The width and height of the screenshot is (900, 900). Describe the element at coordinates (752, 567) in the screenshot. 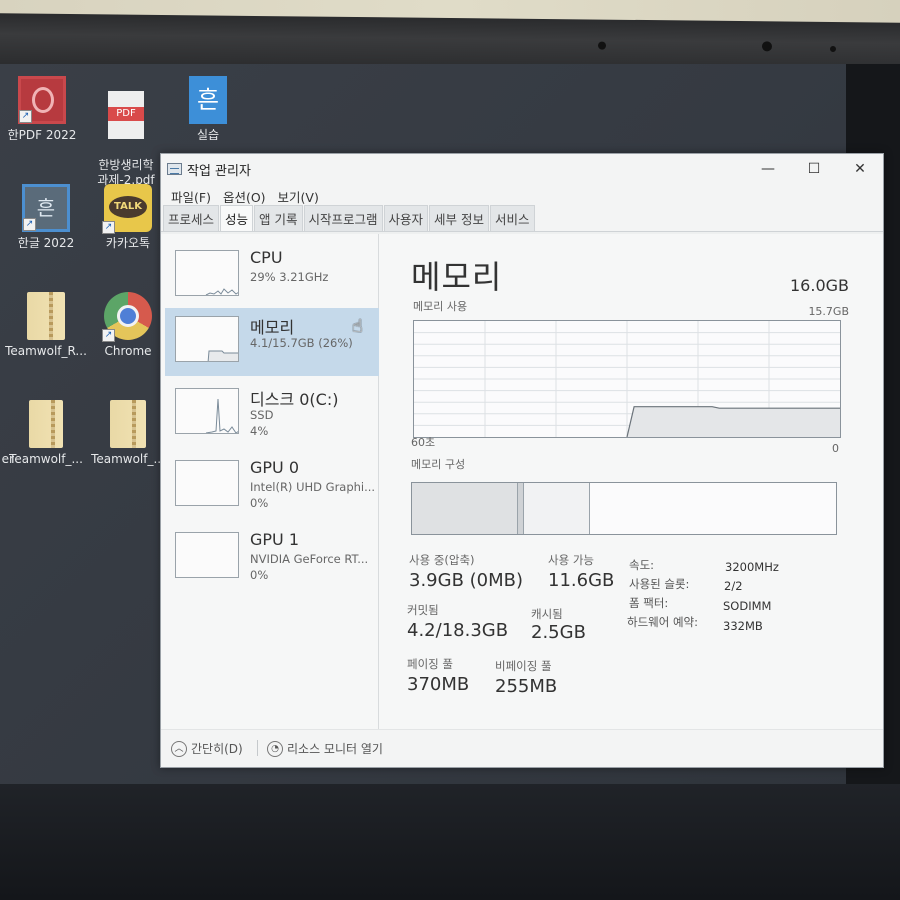

I see `spec-speed-value: 3200MHz` at that location.